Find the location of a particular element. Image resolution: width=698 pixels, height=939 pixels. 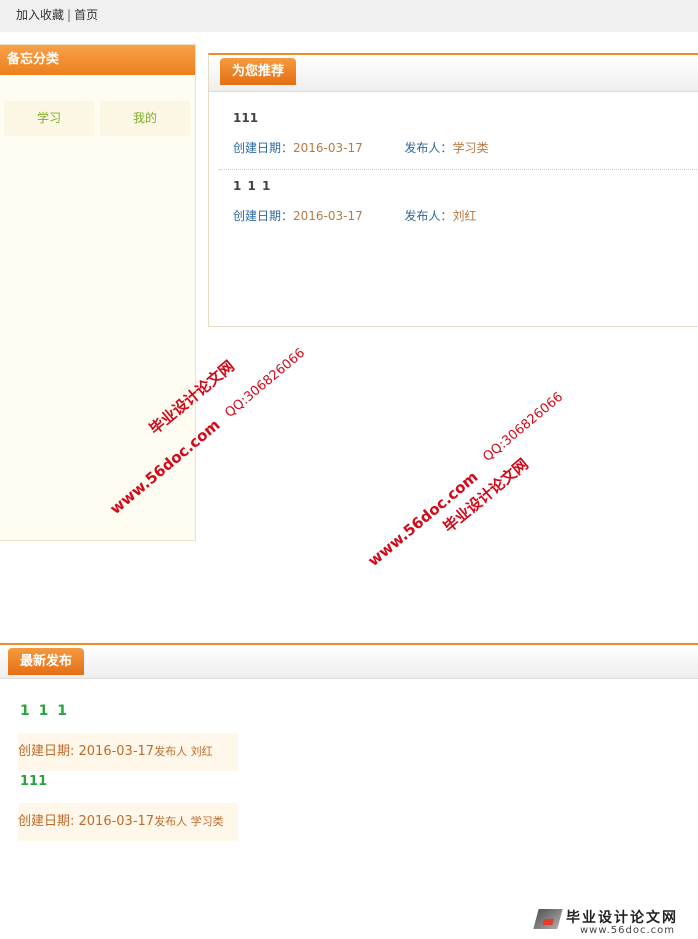

recommend-item: 111 创建日期：2016-03-17 发布人：学习类 is located at coordinates (463, 133).